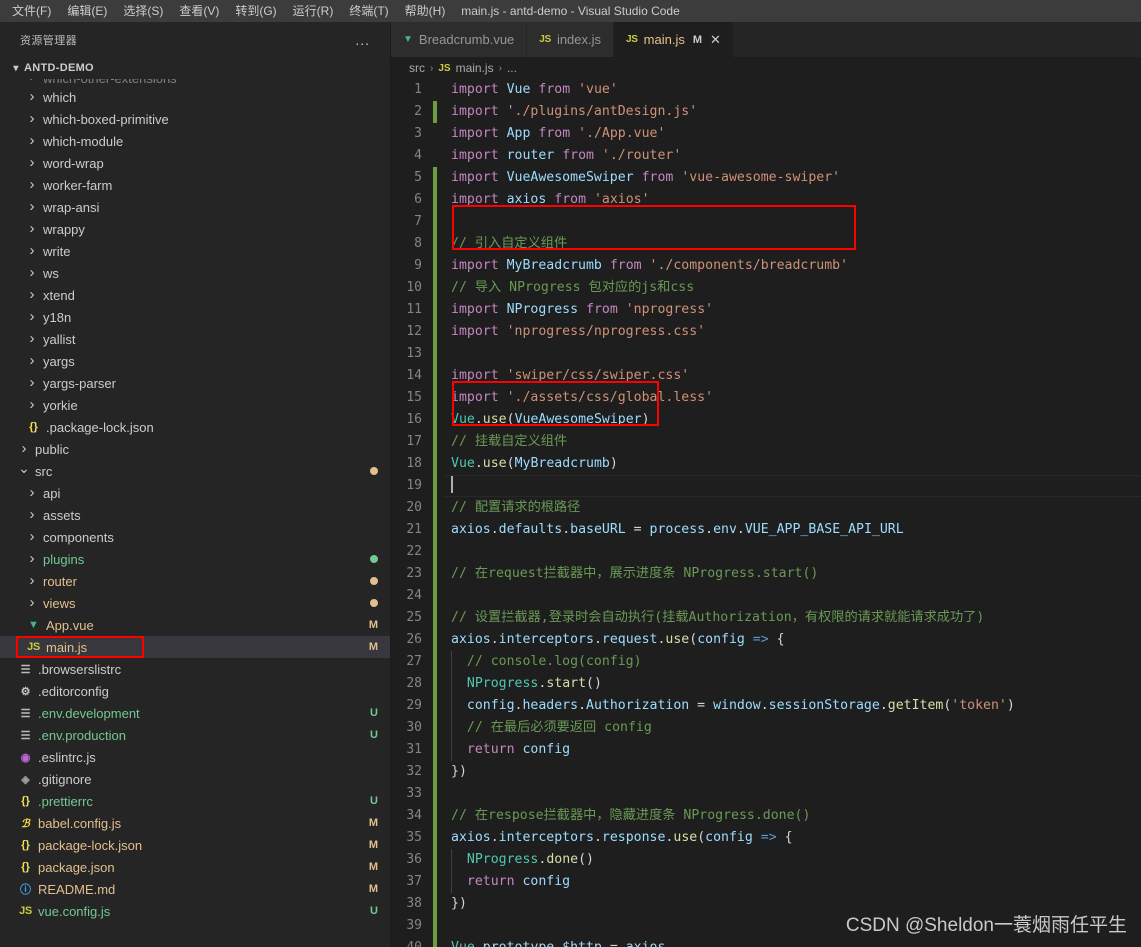 This screenshot has height=947, width=1141. I want to click on breadcrumb-part: main.js, so click(475, 68).